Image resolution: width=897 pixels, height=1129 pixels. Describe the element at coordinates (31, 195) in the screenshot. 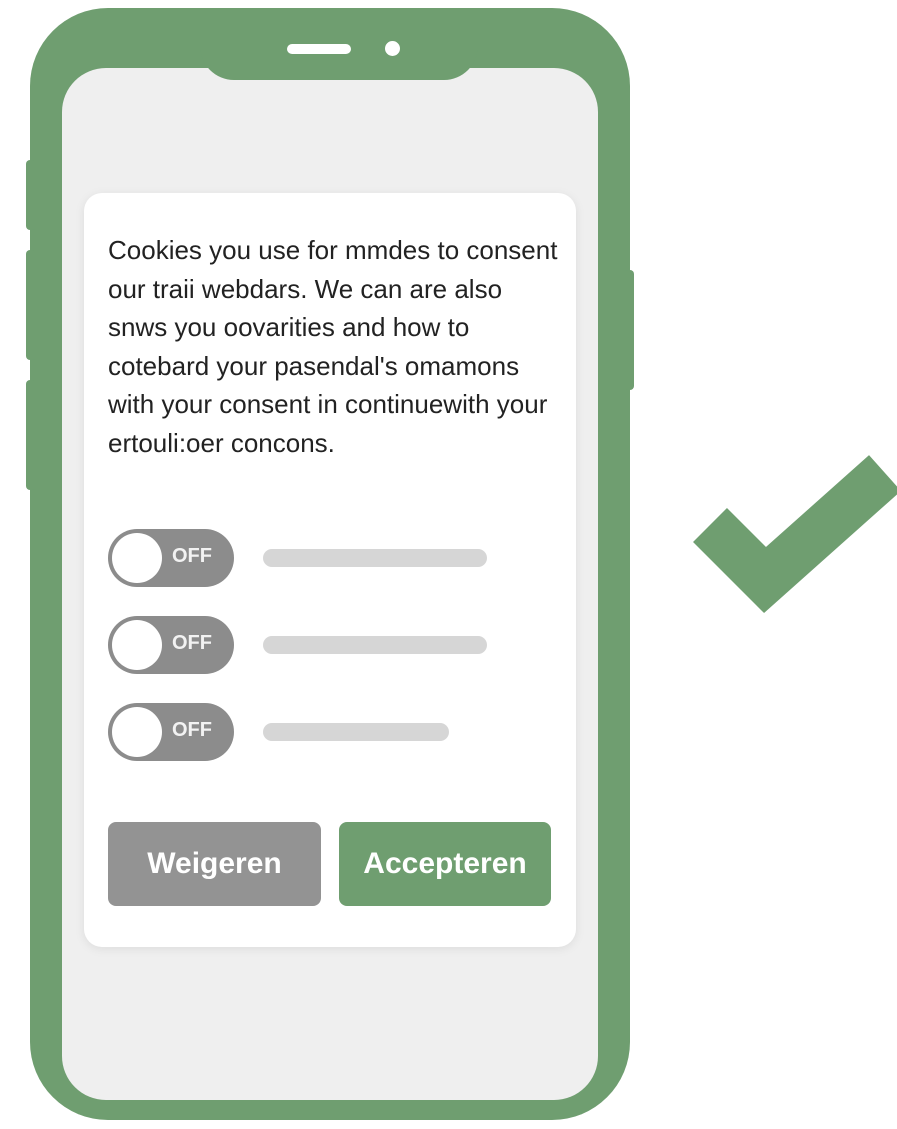

I see `phone-side-button-top` at that location.